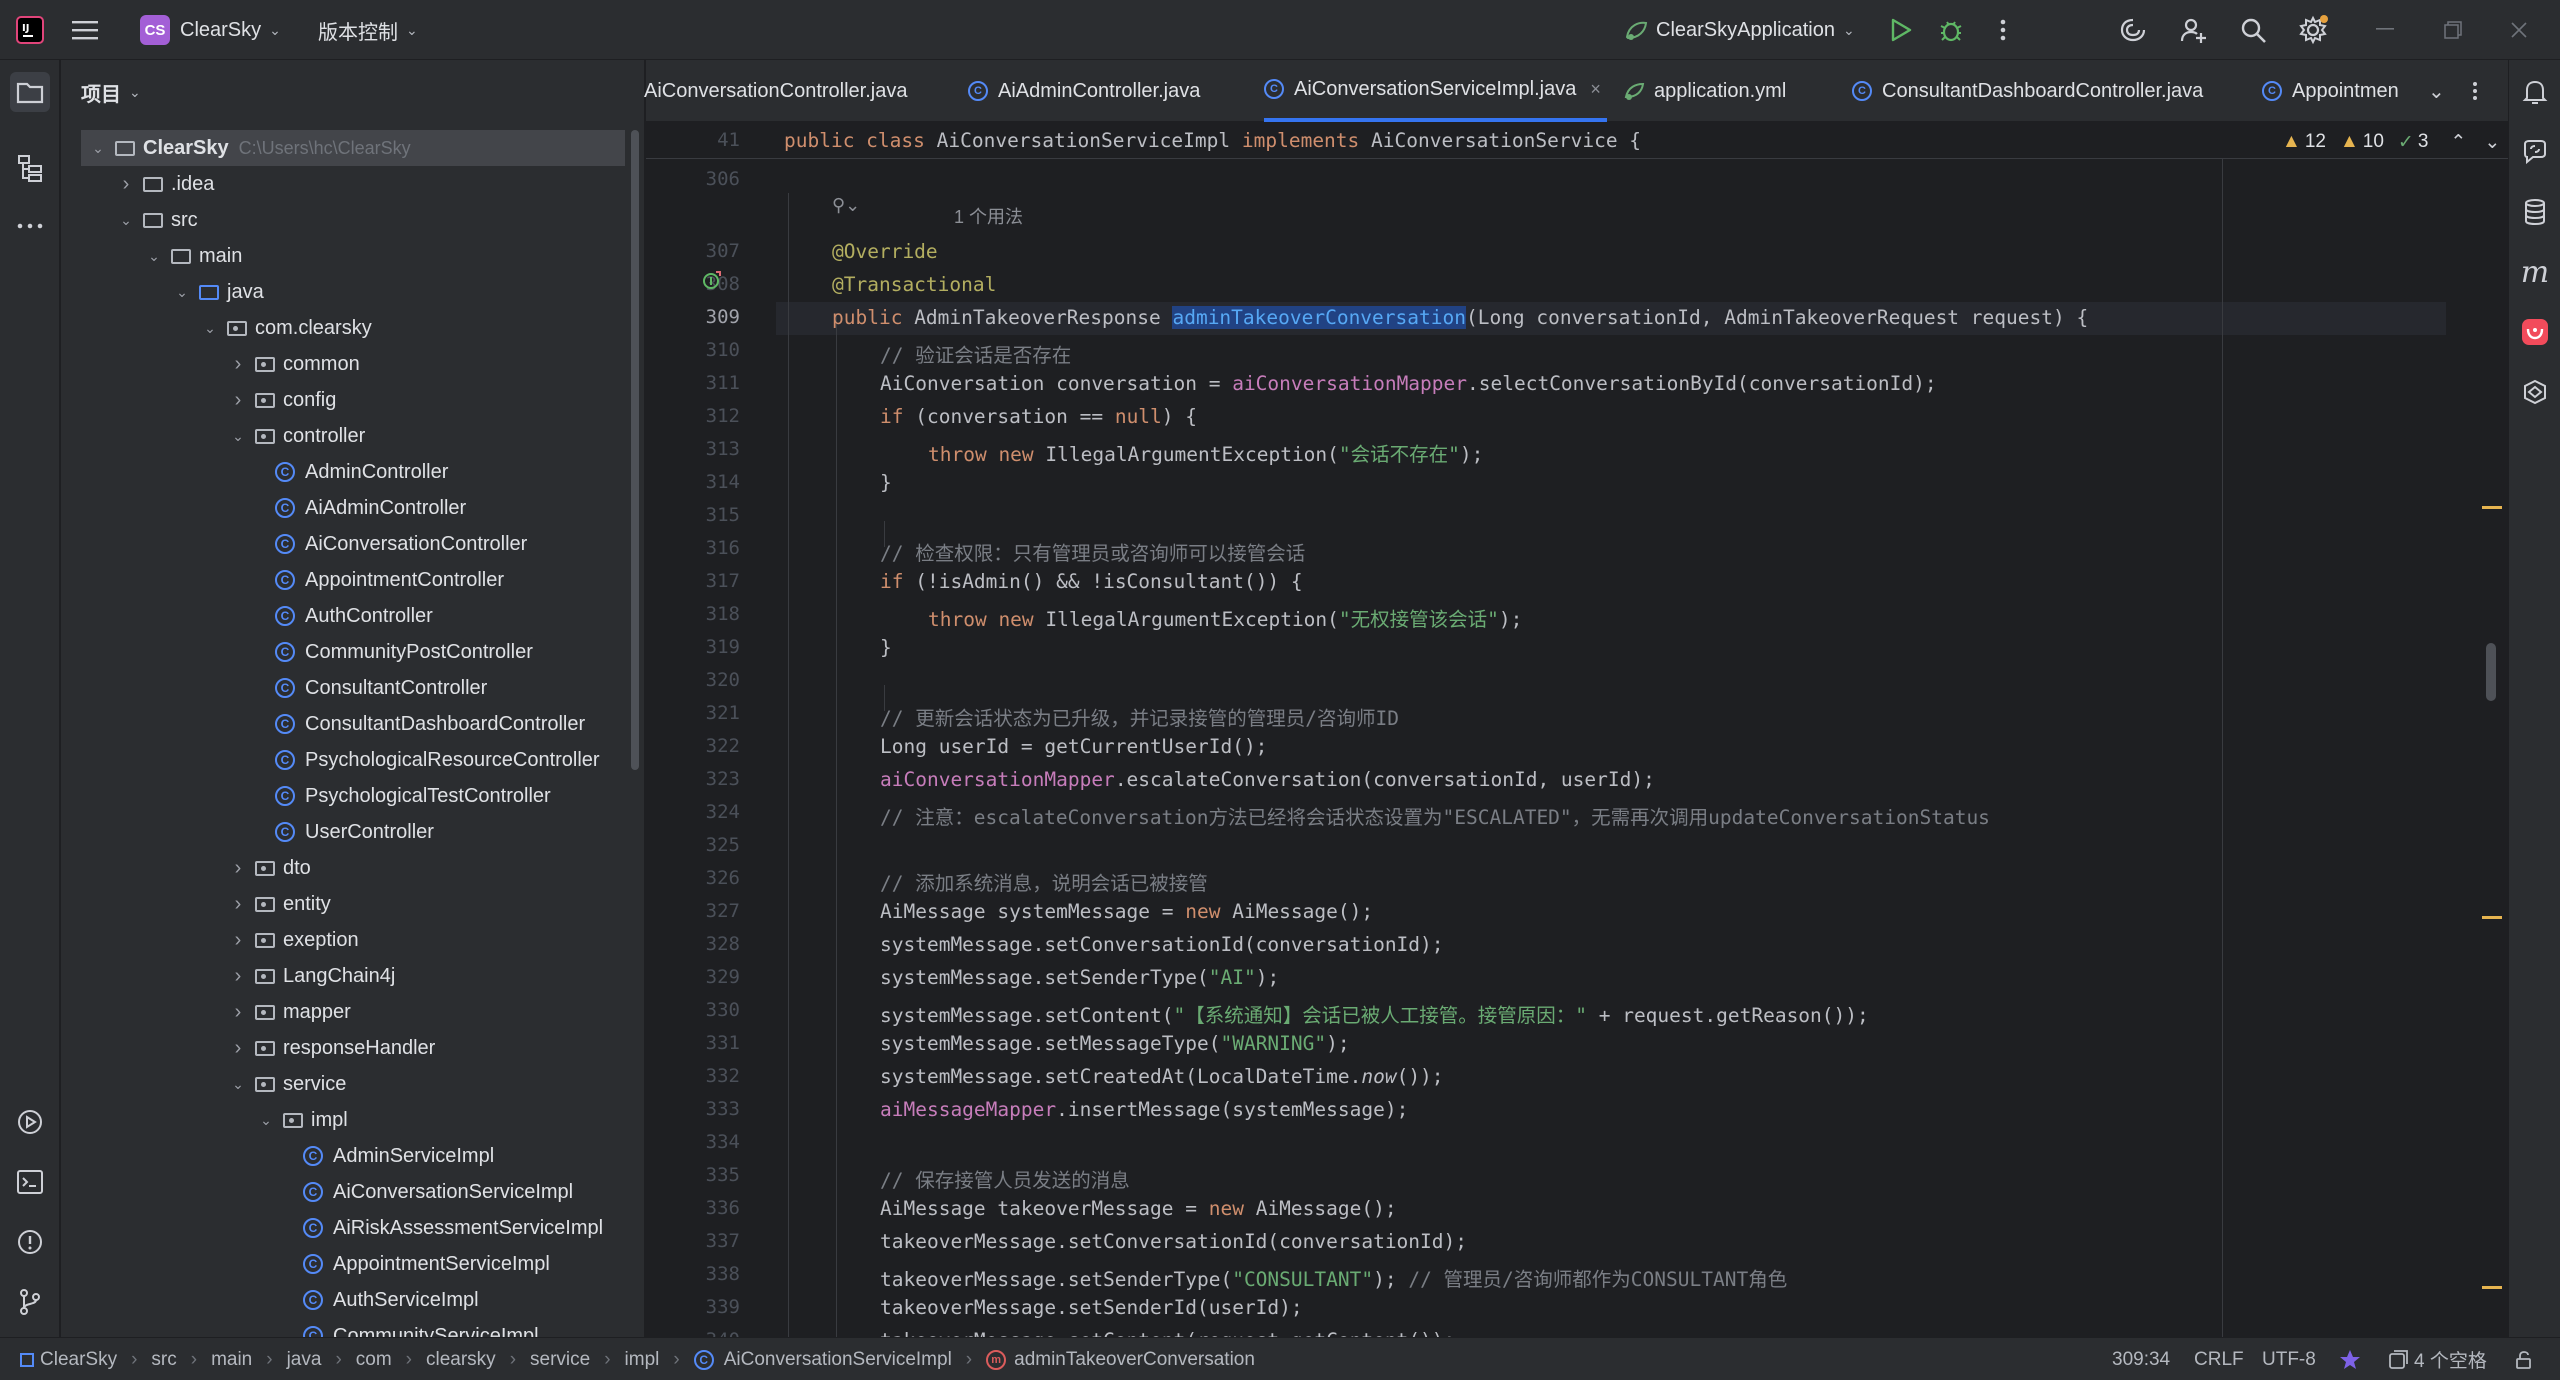 The width and height of the screenshot is (2560, 1380). What do you see at coordinates (2458, 142) in the screenshot?
I see `previous-highlight-icon: ⌃` at bounding box center [2458, 142].